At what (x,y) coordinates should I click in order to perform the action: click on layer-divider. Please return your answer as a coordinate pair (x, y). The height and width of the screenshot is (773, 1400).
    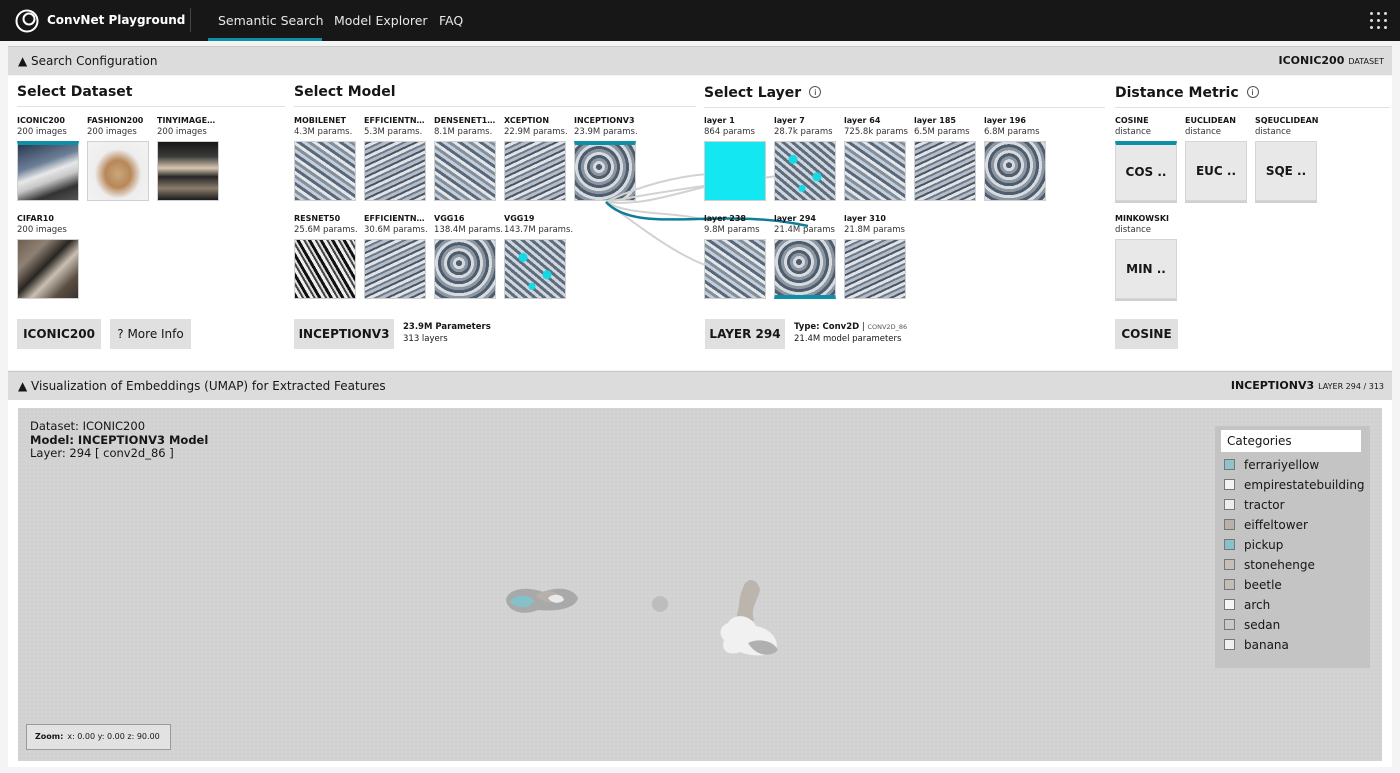
    Looking at the image, I should click on (904, 107).